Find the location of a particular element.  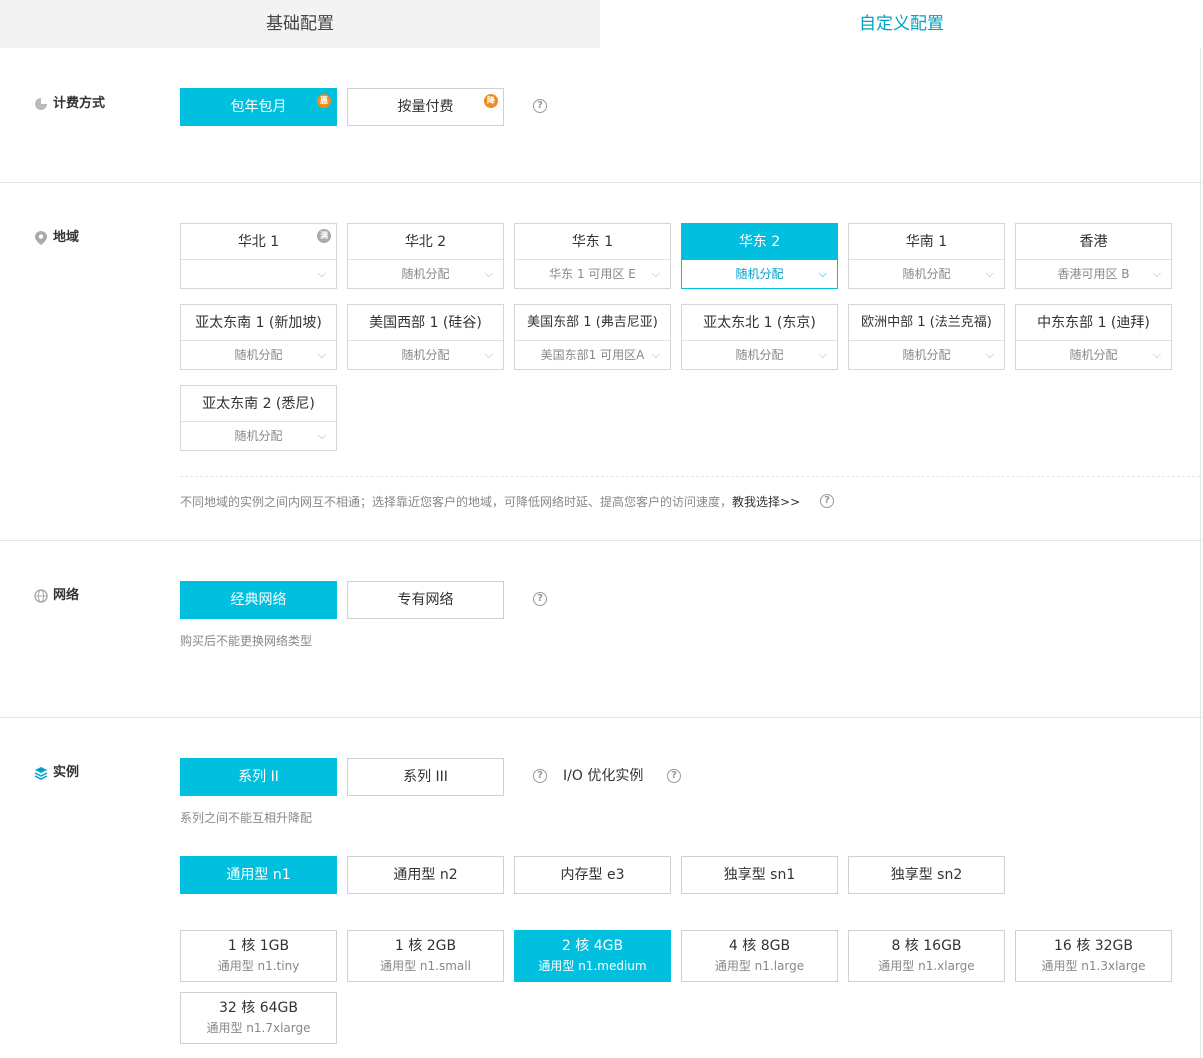

billing-icon is located at coordinates (41, 104).